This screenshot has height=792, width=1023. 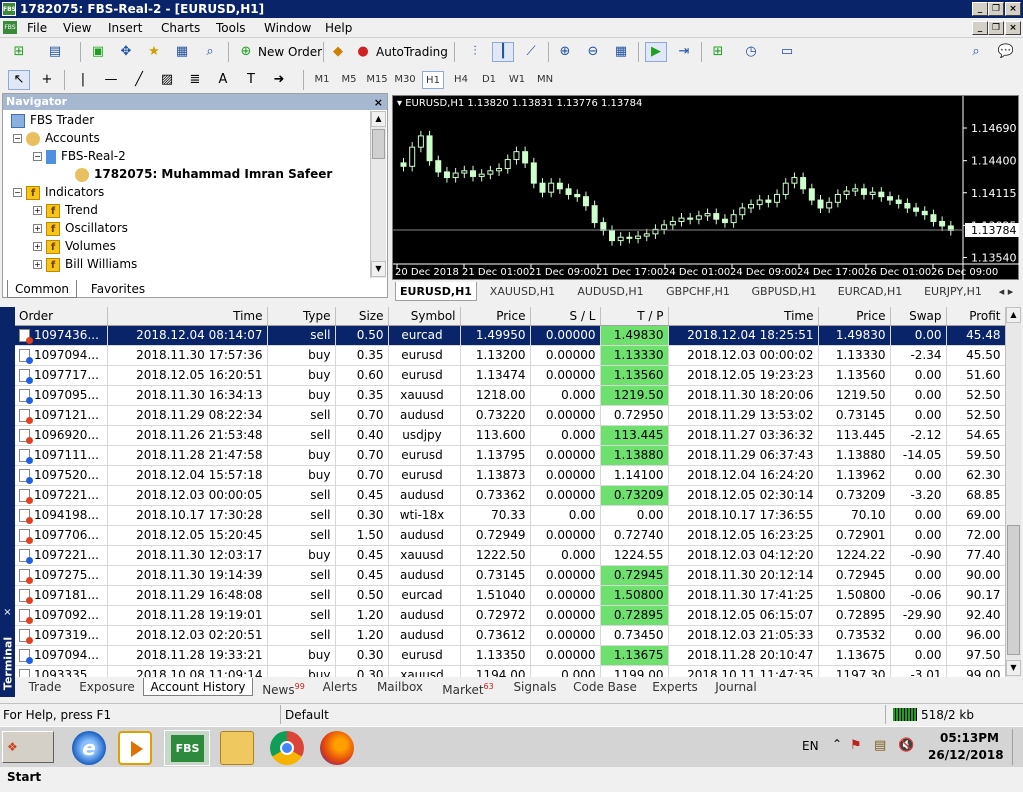 I want to click on chart-tab-gbpchf: GBPCHF,H1, so click(x=698, y=291).